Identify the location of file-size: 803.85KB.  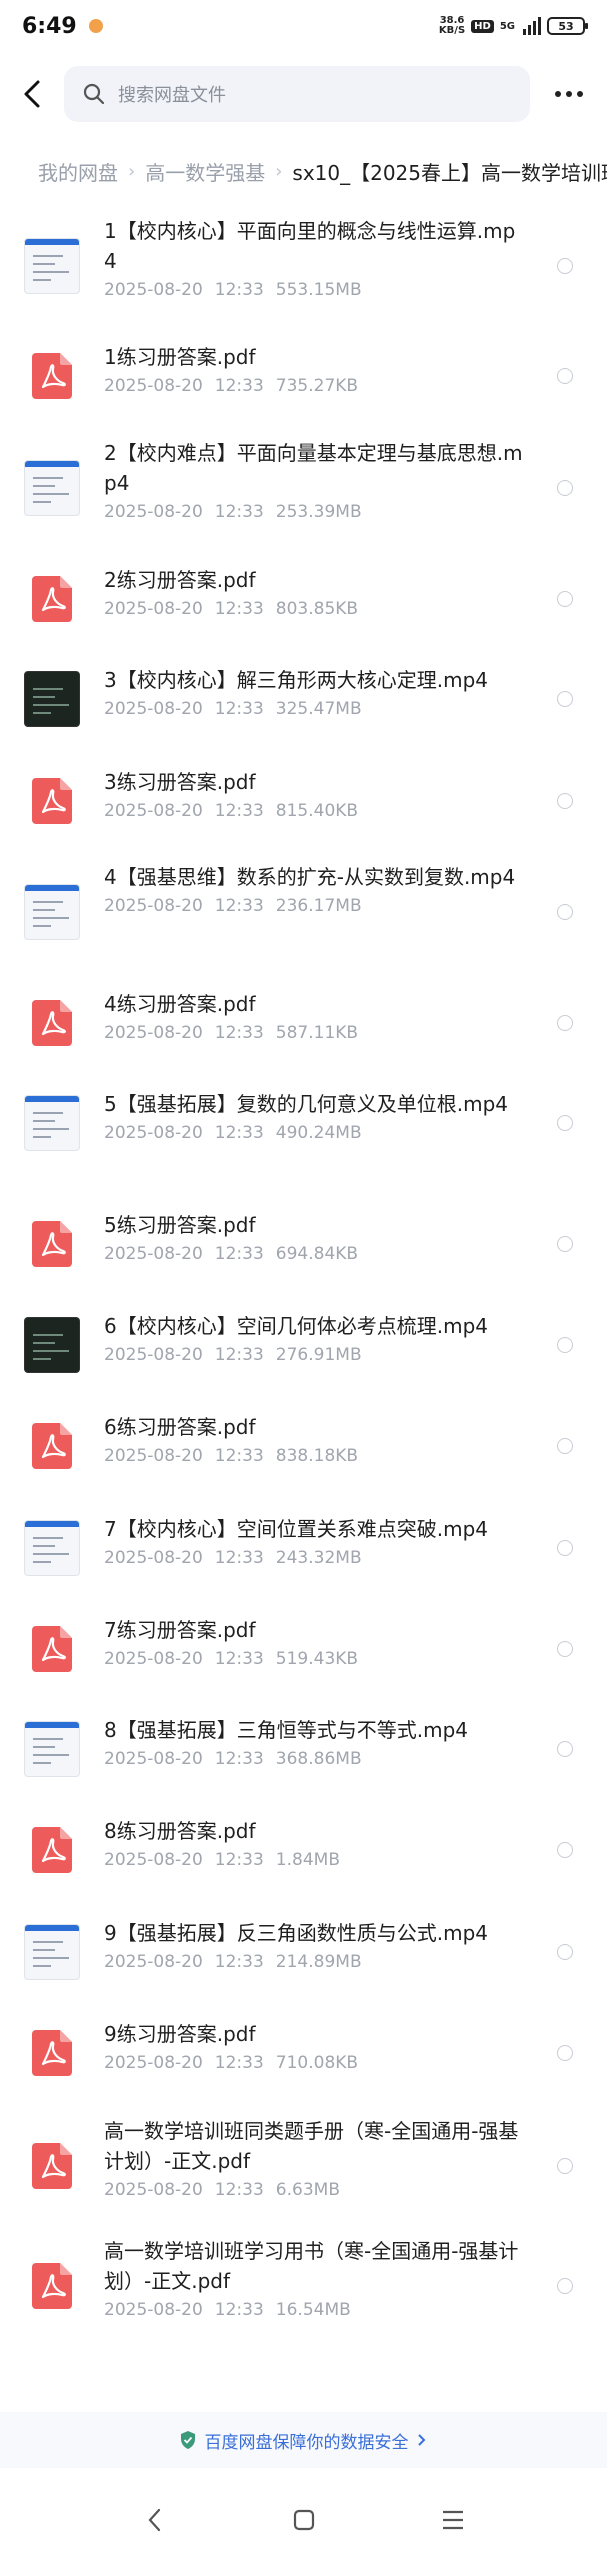
(317, 609).